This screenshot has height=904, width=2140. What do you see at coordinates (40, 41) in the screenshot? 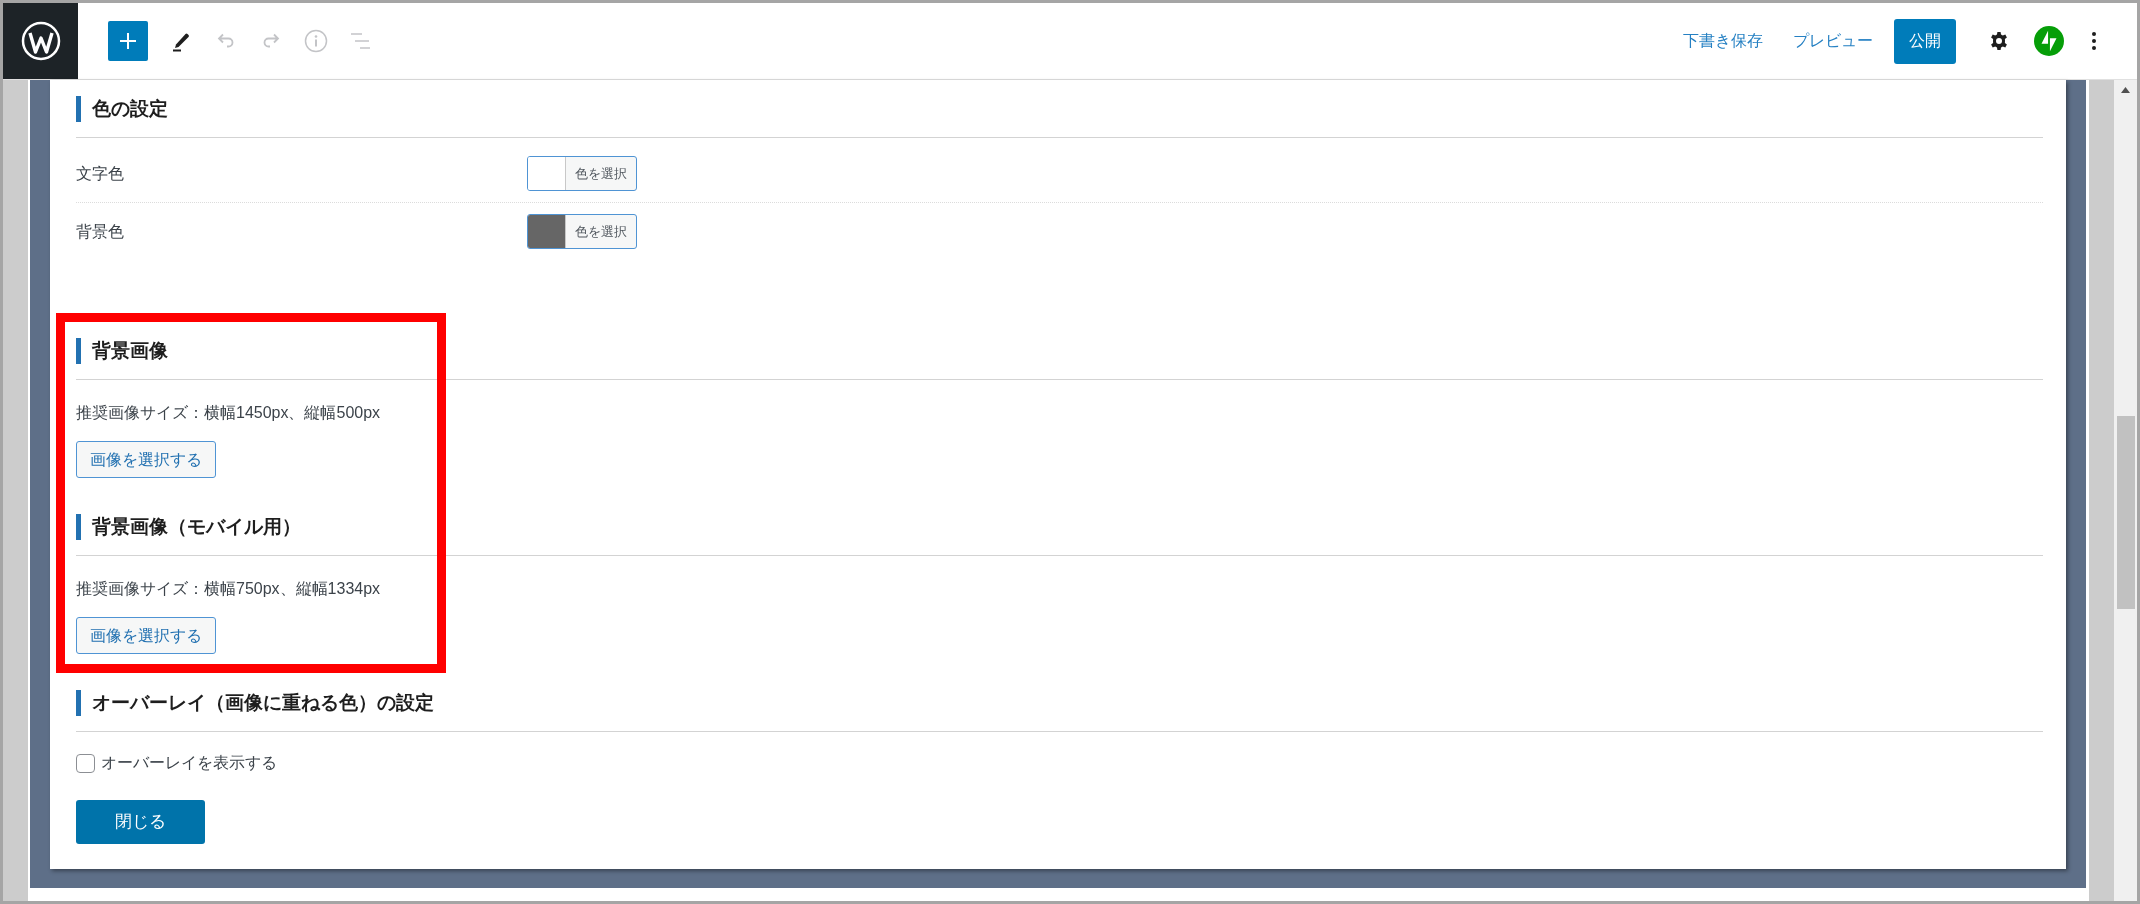
I see `logo-icon` at bounding box center [40, 41].